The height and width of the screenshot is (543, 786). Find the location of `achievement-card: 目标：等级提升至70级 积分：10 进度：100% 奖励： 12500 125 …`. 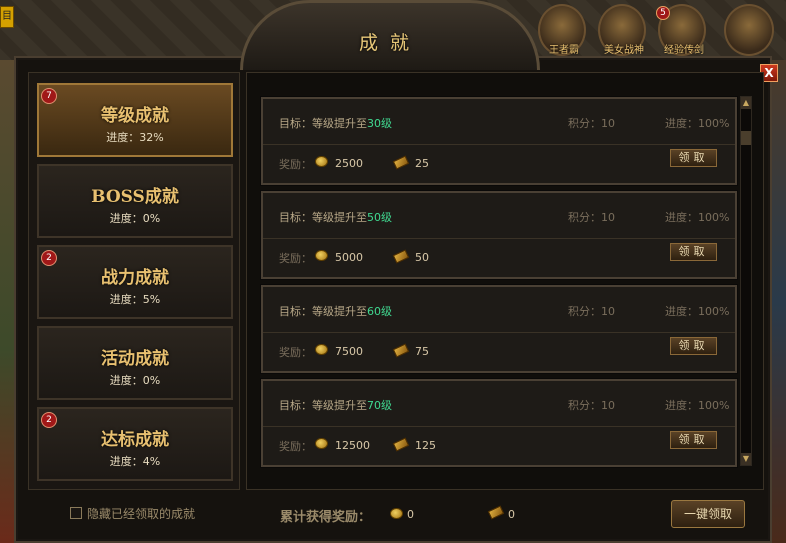

achievement-card: 目标：等级提升至70级 积分：10 进度：100% 奖励： 12500 125 … is located at coordinates (499, 423).